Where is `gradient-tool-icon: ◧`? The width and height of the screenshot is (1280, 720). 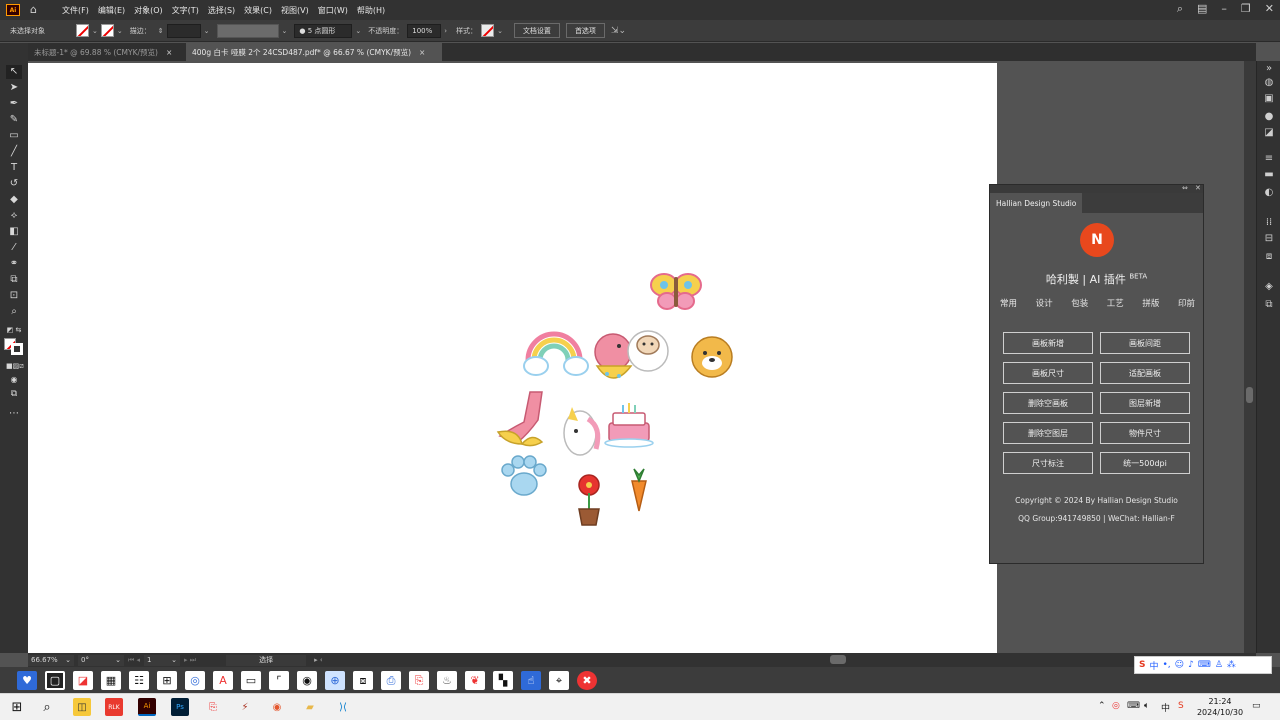 gradient-tool-icon: ◧ is located at coordinates (14, 232).